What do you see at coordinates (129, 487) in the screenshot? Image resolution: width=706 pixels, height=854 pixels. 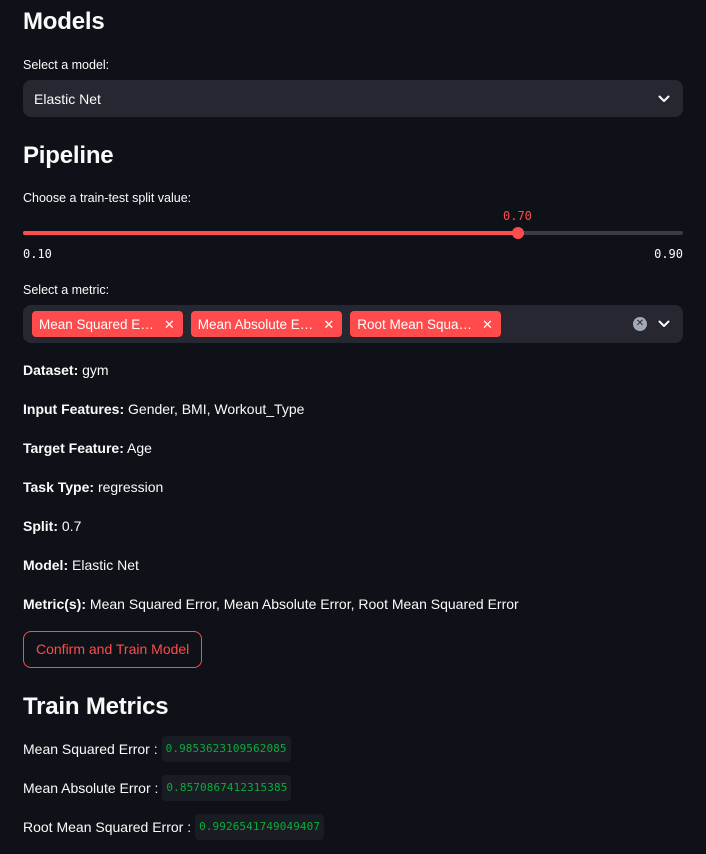 I see `task-type-value: regression` at bounding box center [129, 487].